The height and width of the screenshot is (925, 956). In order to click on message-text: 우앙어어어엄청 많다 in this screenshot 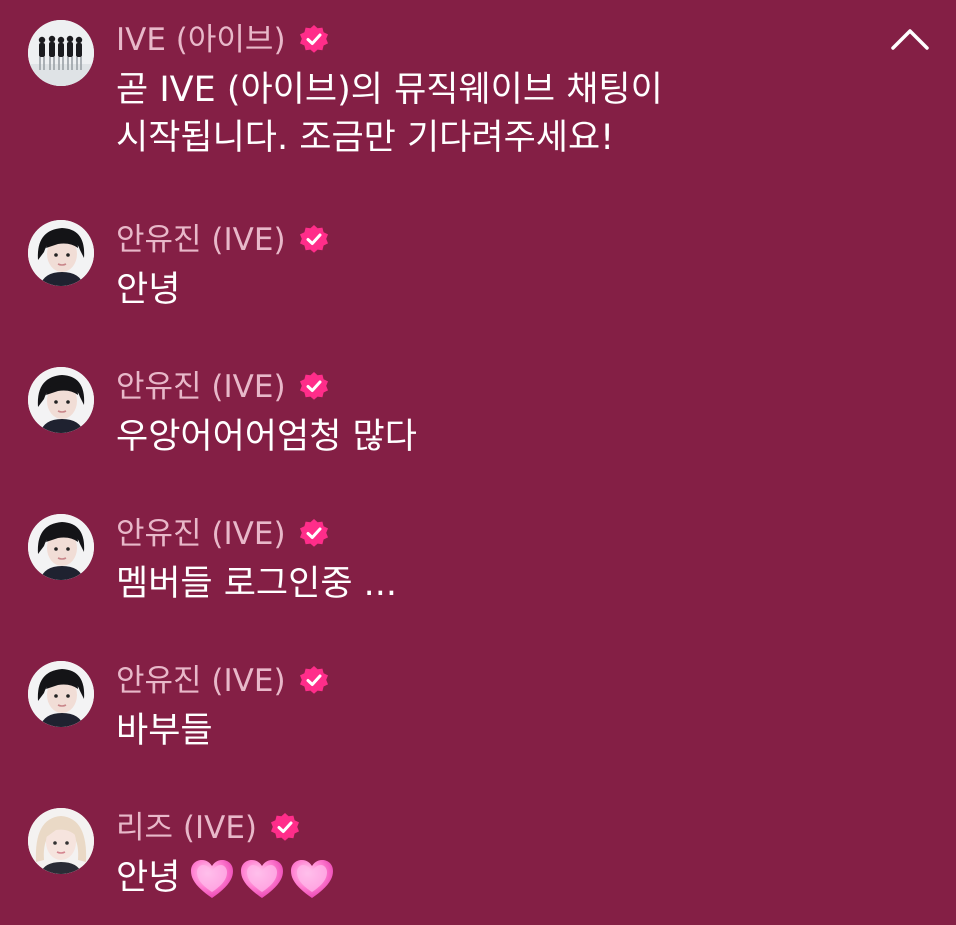, I will do `click(266, 437)`.